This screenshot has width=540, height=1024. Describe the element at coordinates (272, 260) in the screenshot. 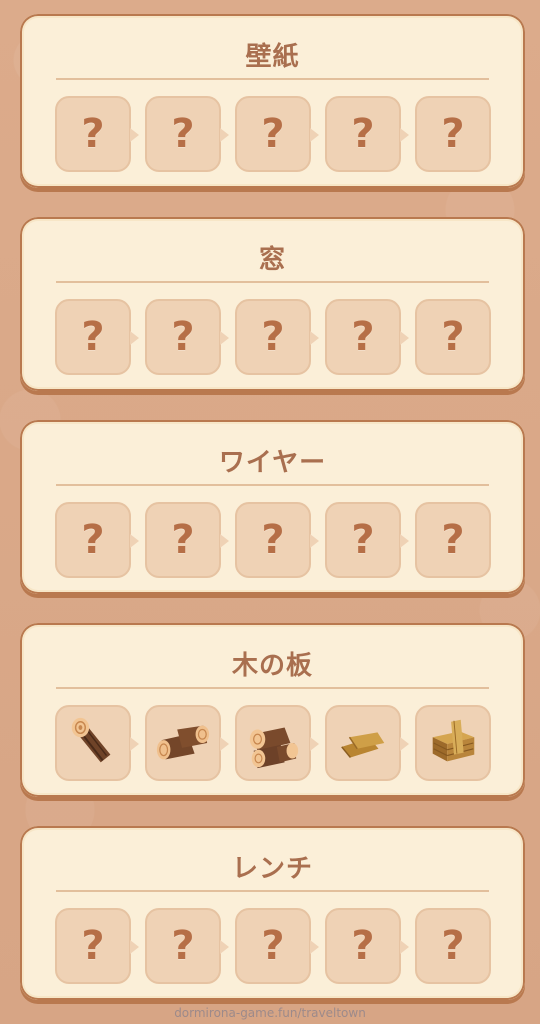

I see `category-title: 窓` at that location.